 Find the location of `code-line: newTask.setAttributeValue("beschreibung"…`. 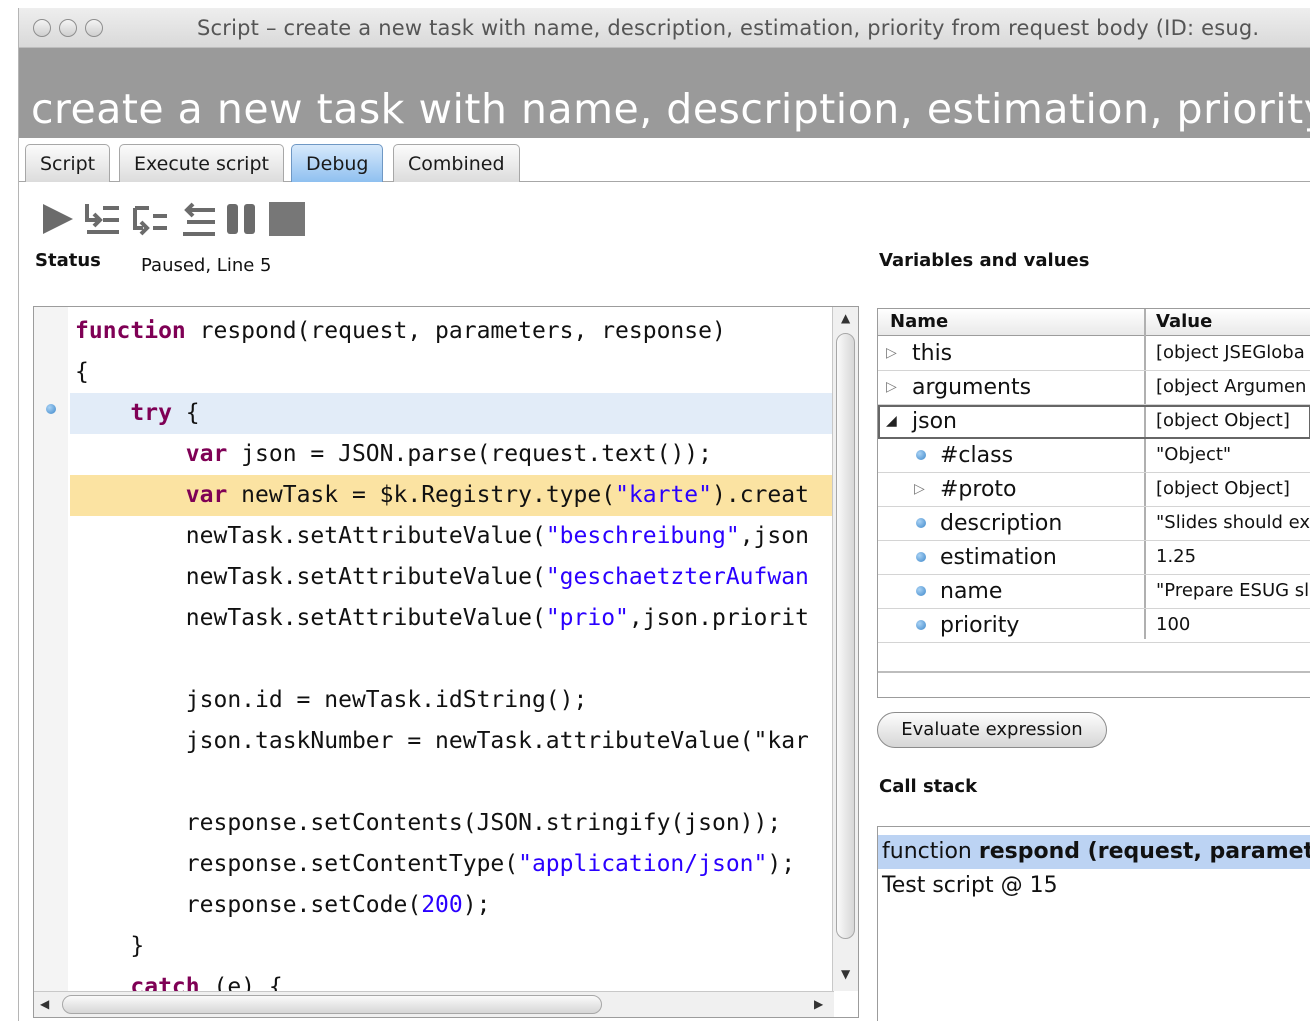

code-line: newTask.setAttributeValue("beschreibung"… is located at coordinates (442, 536).